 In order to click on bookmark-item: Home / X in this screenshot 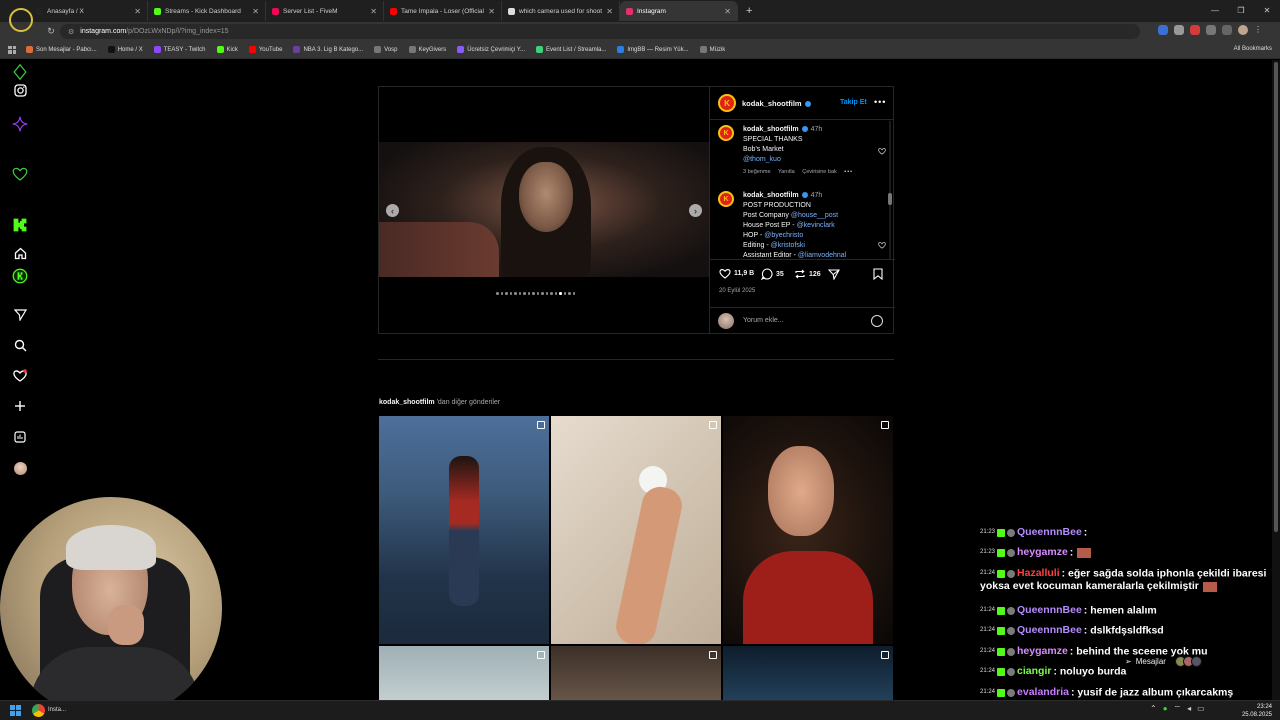, I will do `click(125, 49)`.